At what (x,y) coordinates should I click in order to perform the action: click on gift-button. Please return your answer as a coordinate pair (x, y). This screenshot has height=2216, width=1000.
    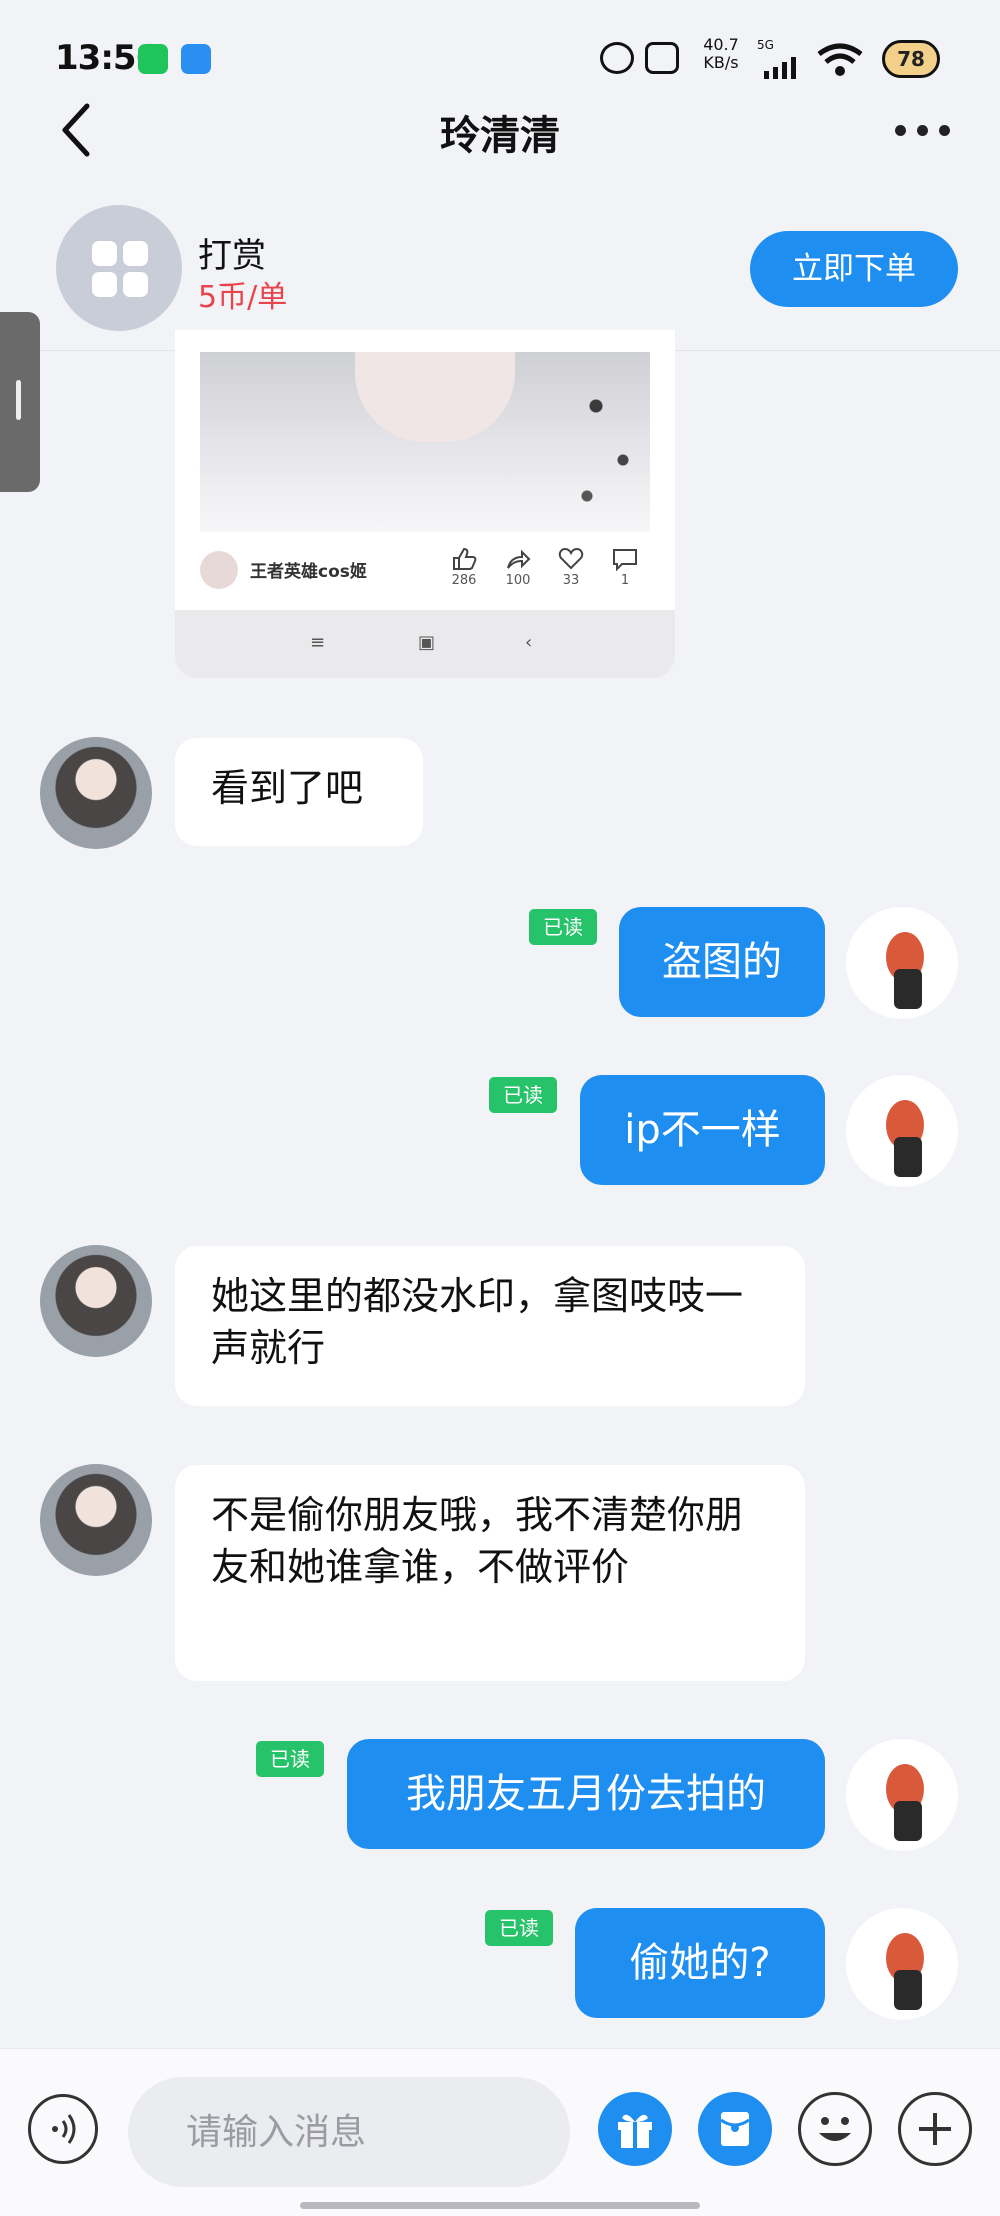
    Looking at the image, I should click on (635, 2129).